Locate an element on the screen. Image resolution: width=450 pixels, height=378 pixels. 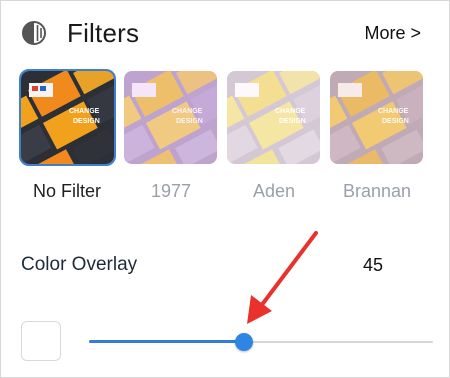
slider-fill is located at coordinates (166, 341).